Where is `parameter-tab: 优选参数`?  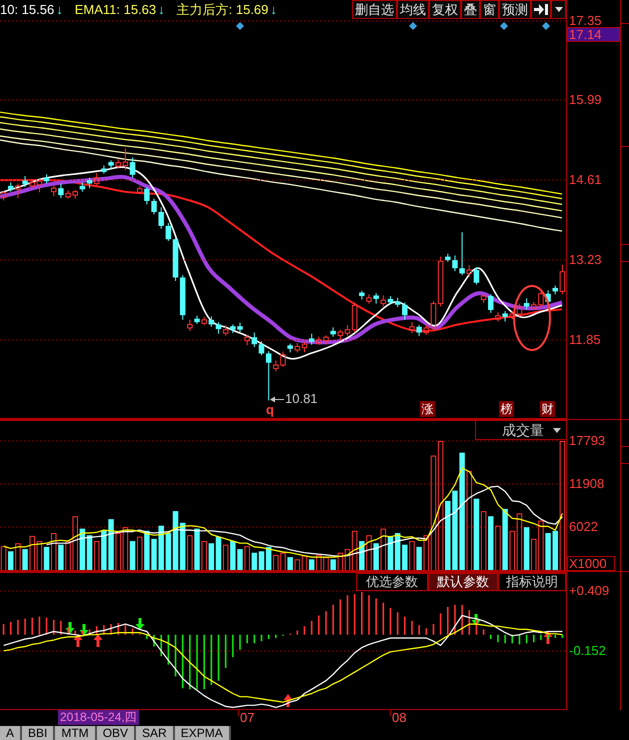
parameter-tab: 优选参数 is located at coordinates (392, 582).